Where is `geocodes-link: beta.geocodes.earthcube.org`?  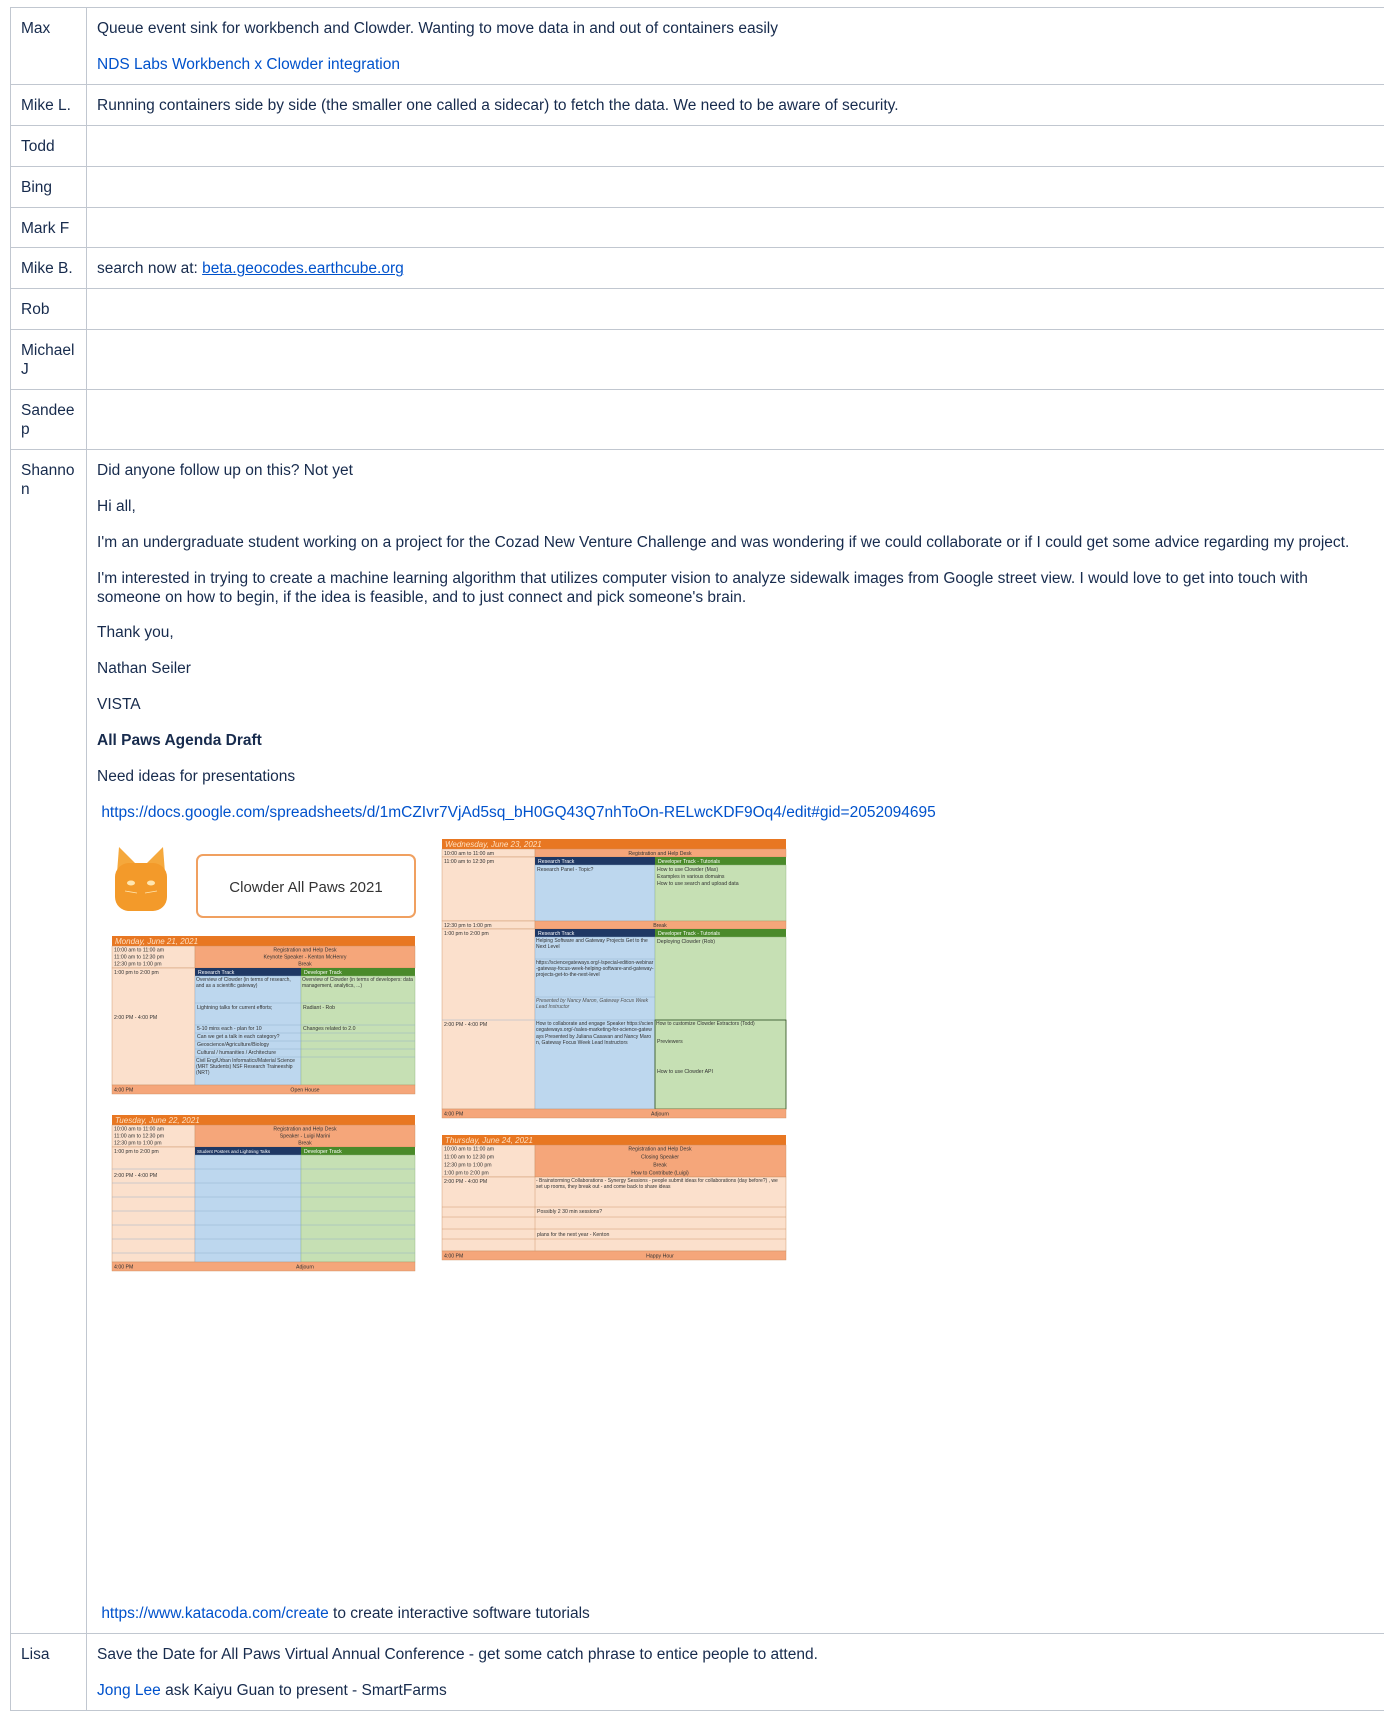
geocodes-link: beta.geocodes.earthcube.org is located at coordinates (303, 268).